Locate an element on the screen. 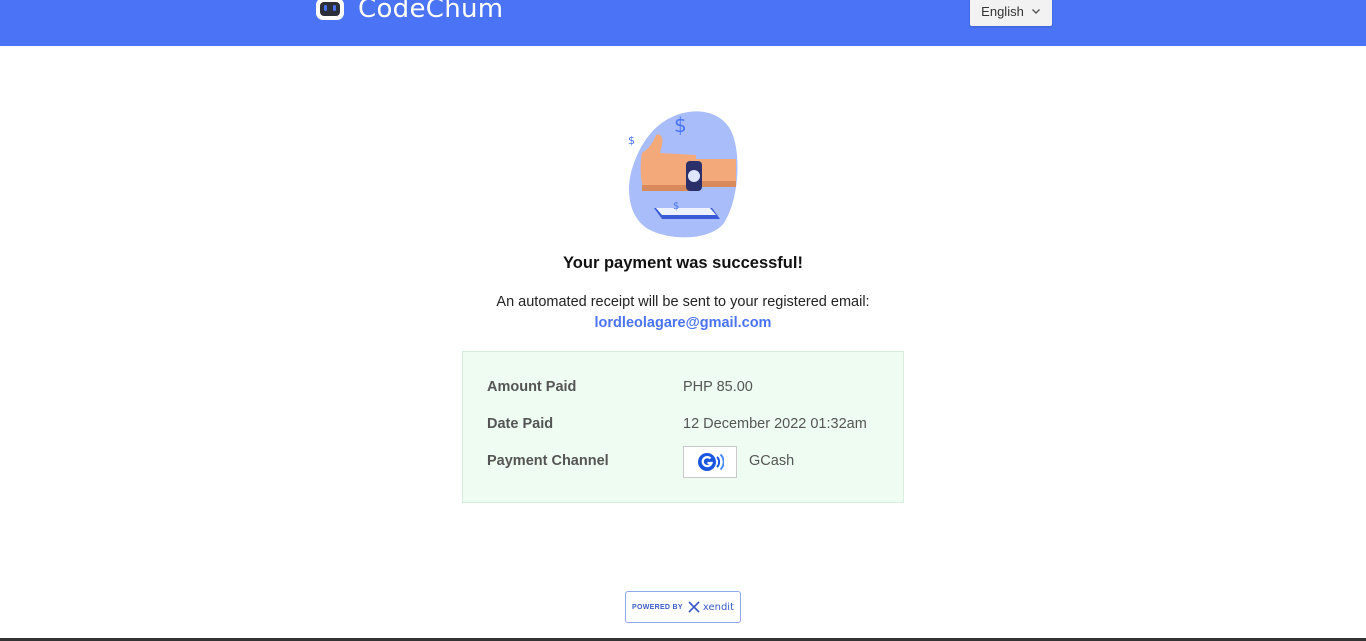 The width and height of the screenshot is (1366, 641). registered-email: lordleolagare@gmail.com is located at coordinates (683, 323).